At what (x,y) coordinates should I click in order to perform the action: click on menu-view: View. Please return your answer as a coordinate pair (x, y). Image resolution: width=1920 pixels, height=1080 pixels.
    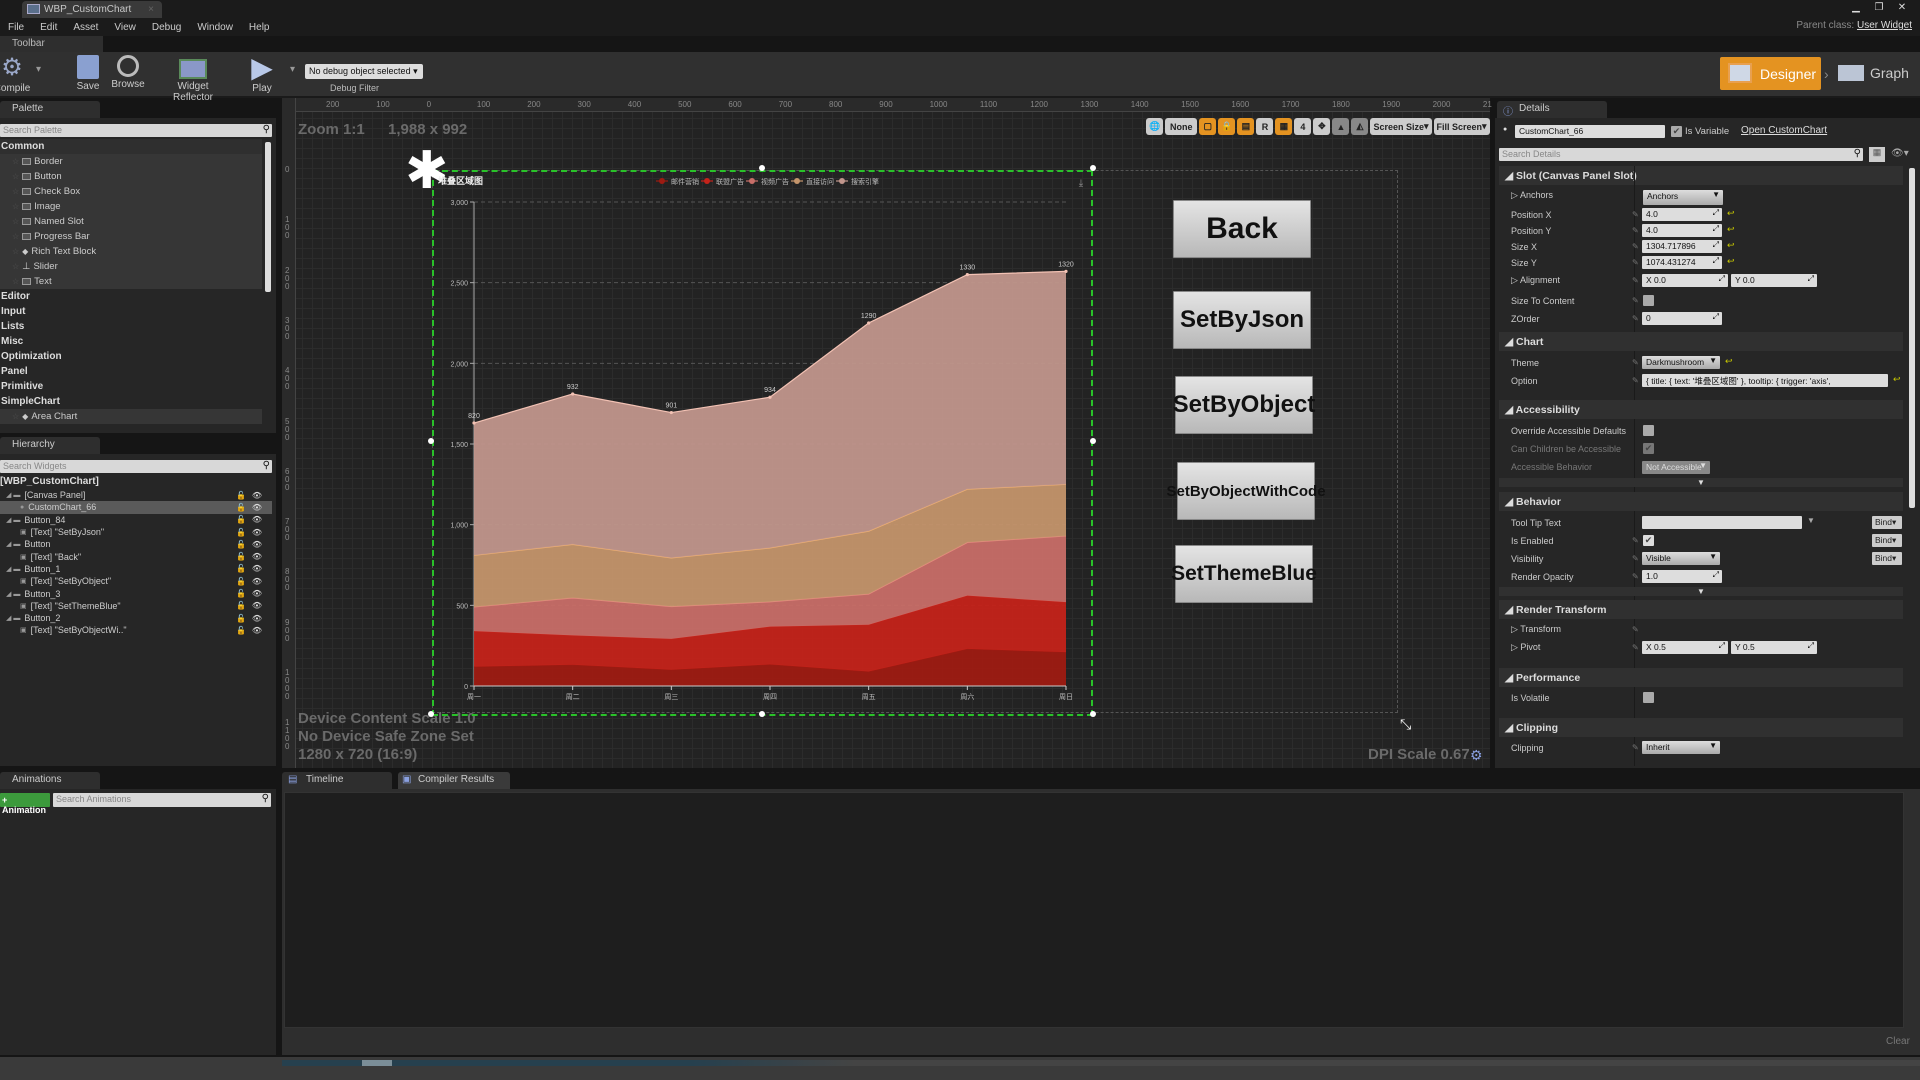
    Looking at the image, I should click on (125, 27).